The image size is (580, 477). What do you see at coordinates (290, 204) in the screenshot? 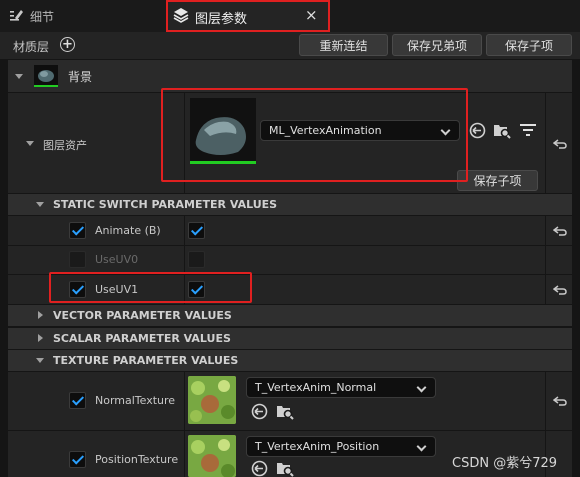
I see `static-switch-category: STATIC SWITCH PARAMETER VALUES` at bounding box center [290, 204].